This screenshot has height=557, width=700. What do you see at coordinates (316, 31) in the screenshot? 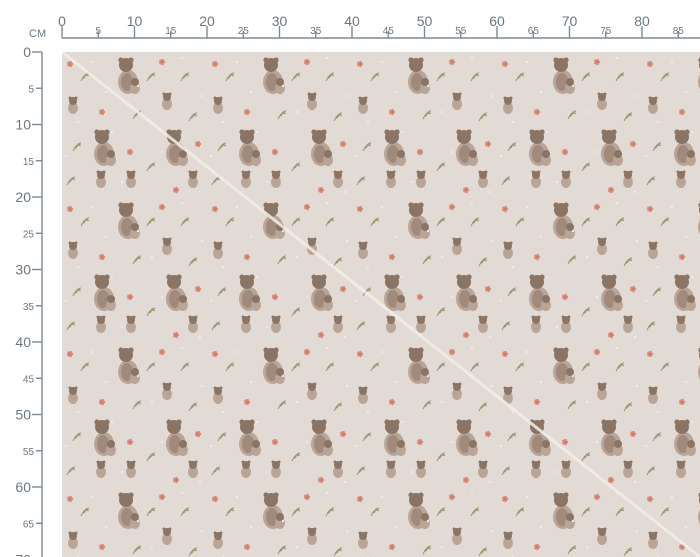
I see `horizontal-tick-label: 35` at bounding box center [316, 31].